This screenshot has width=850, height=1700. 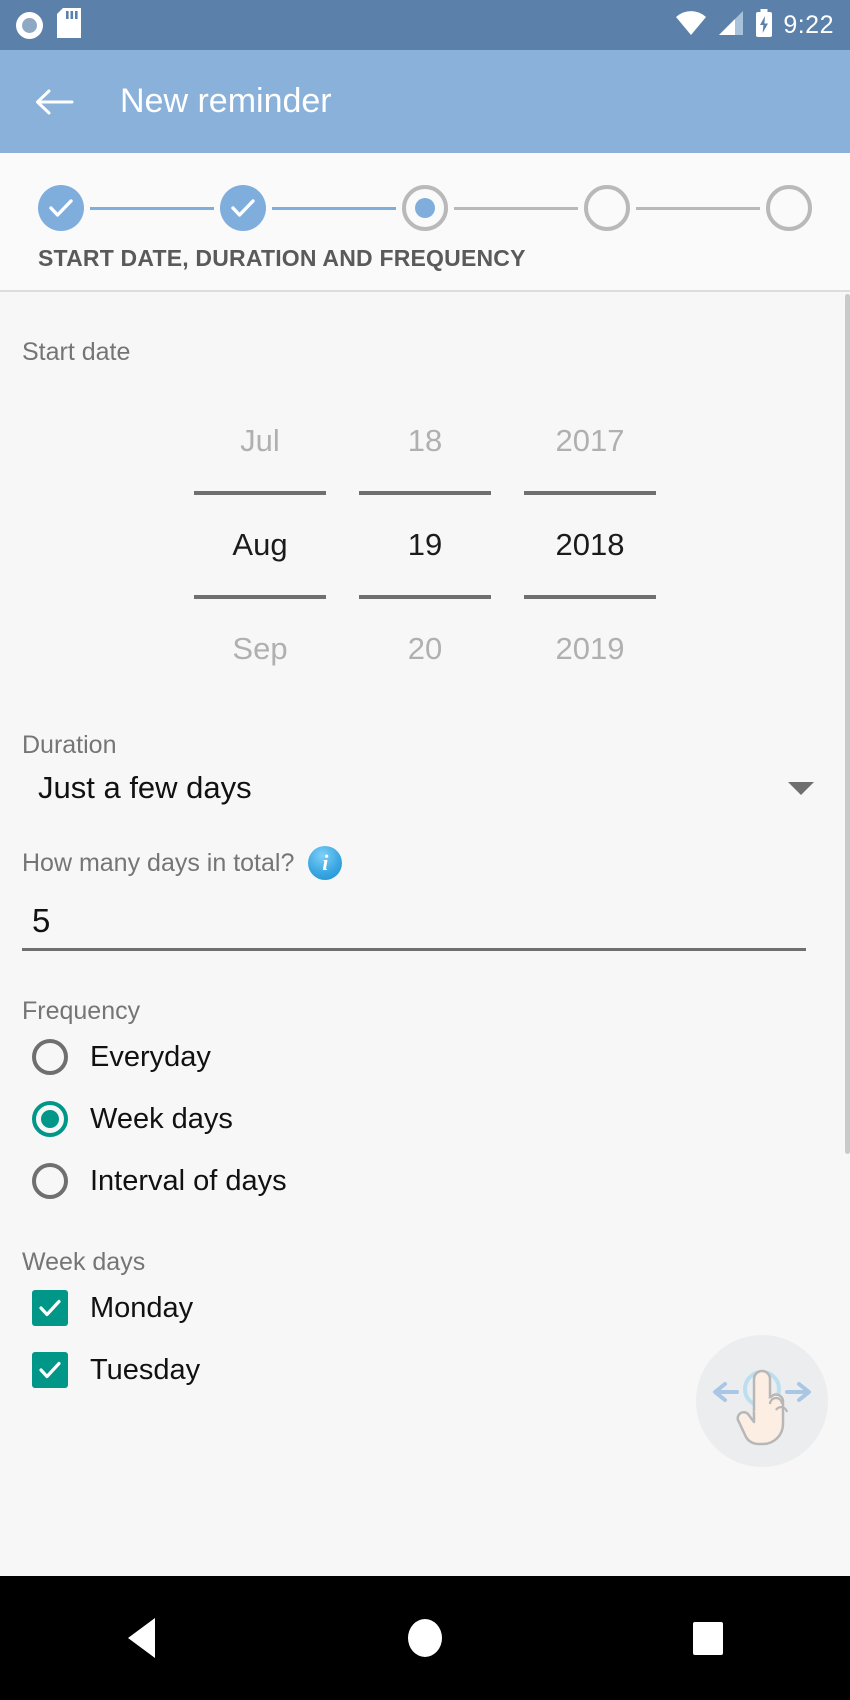 What do you see at coordinates (48, 25) in the screenshot?
I see `status-bar-left-icons` at bounding box center [48, 25].